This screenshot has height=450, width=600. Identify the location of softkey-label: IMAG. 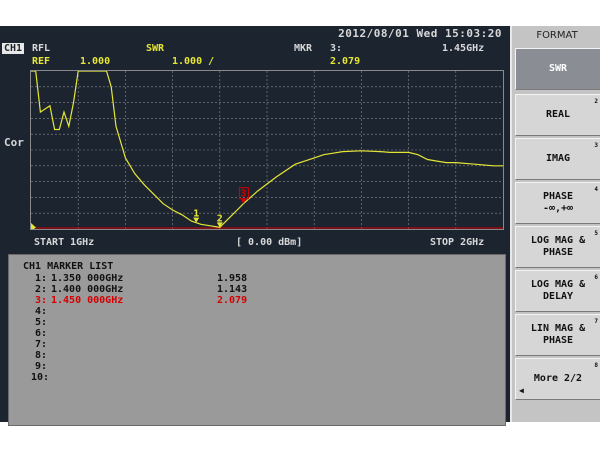
(558, 158).